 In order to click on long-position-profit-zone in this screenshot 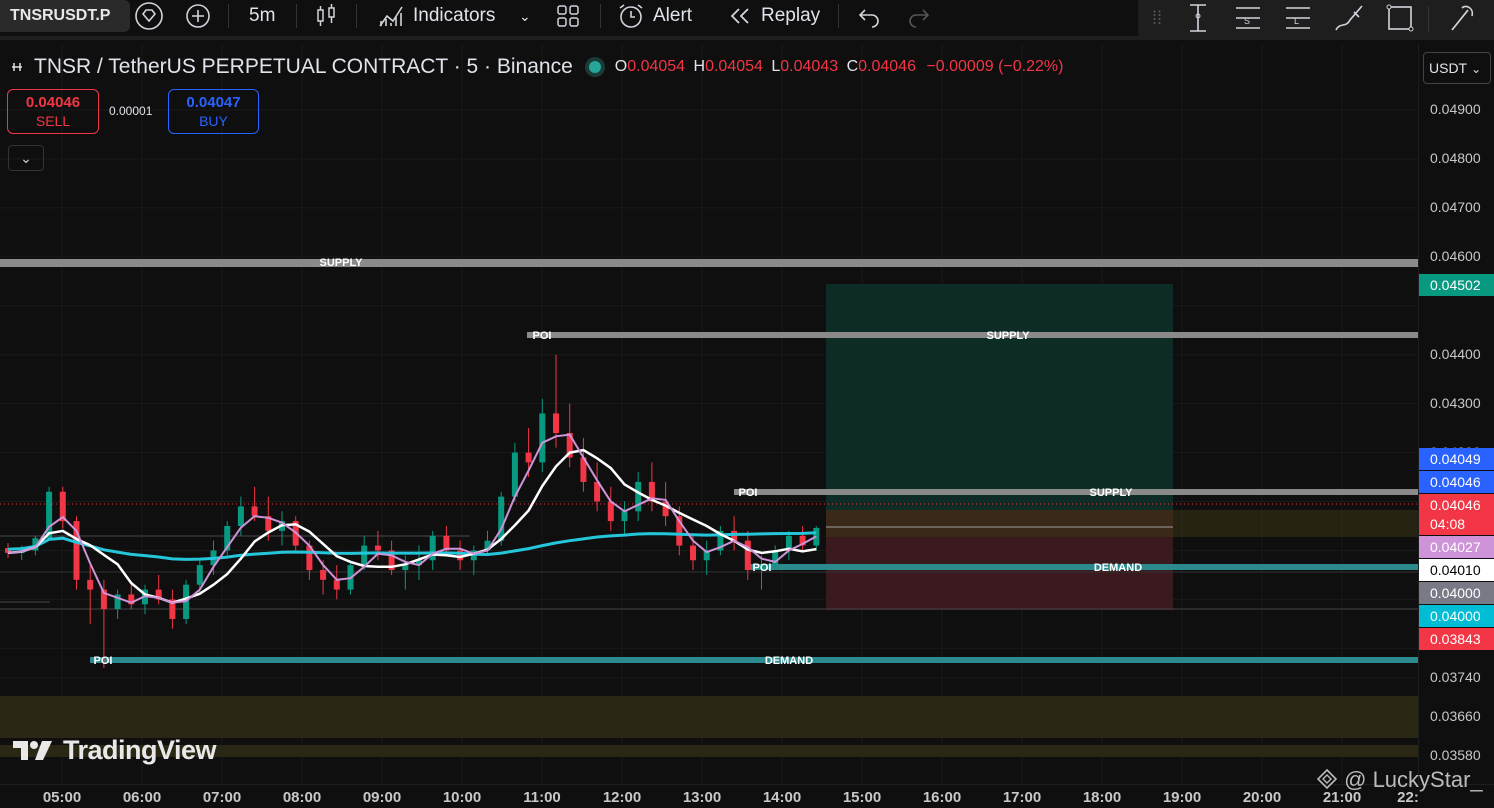, I will do `click(999, 397)`.